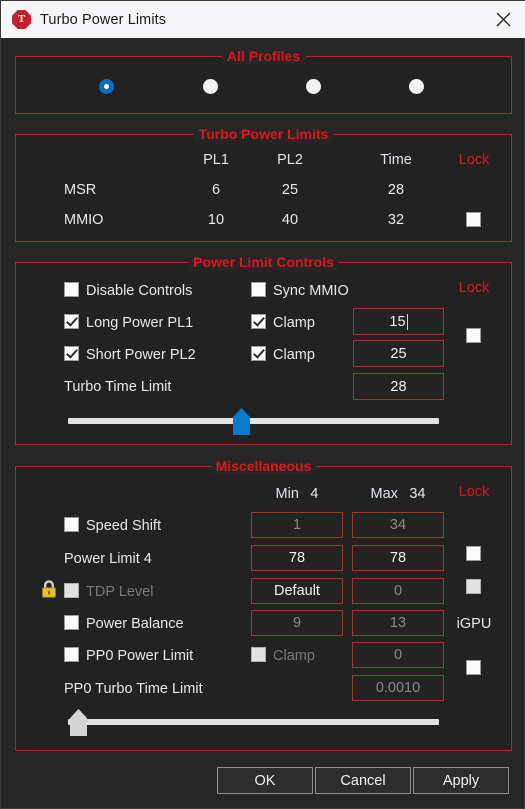 This screenshot has height=809, width=525. I want to click on power-limit-4-max-input: 78, so click(398, 558).